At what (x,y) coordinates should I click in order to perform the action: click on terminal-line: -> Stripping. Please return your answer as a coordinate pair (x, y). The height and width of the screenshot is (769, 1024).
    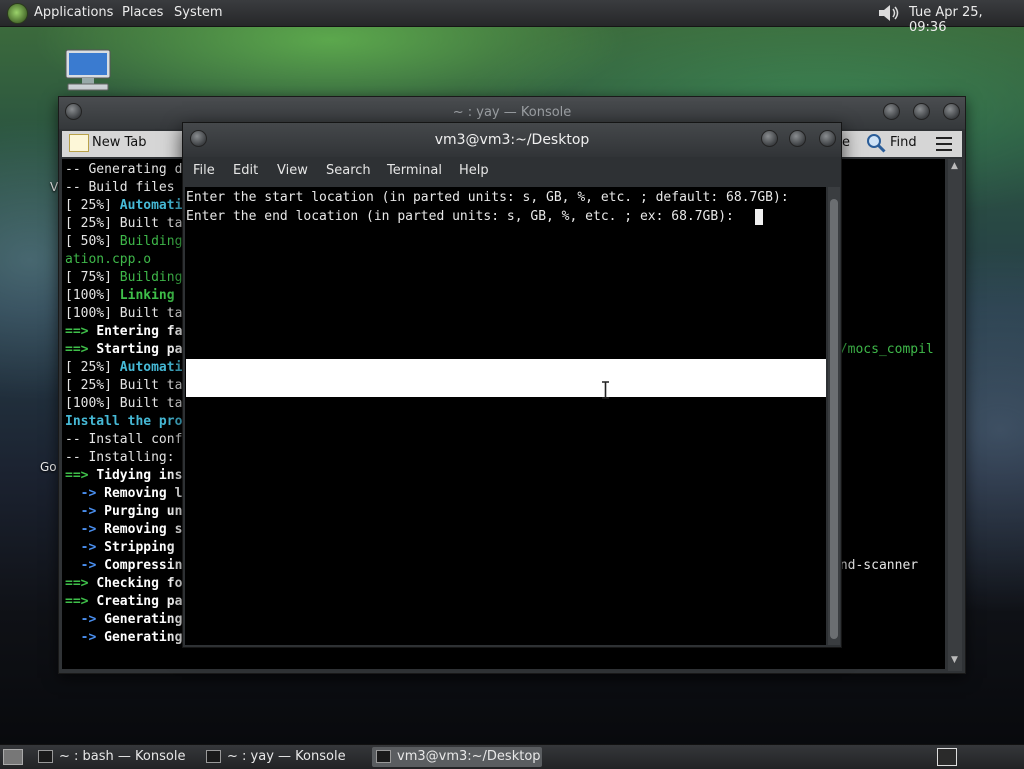
    Looking at the image, I should click on (123, 548).